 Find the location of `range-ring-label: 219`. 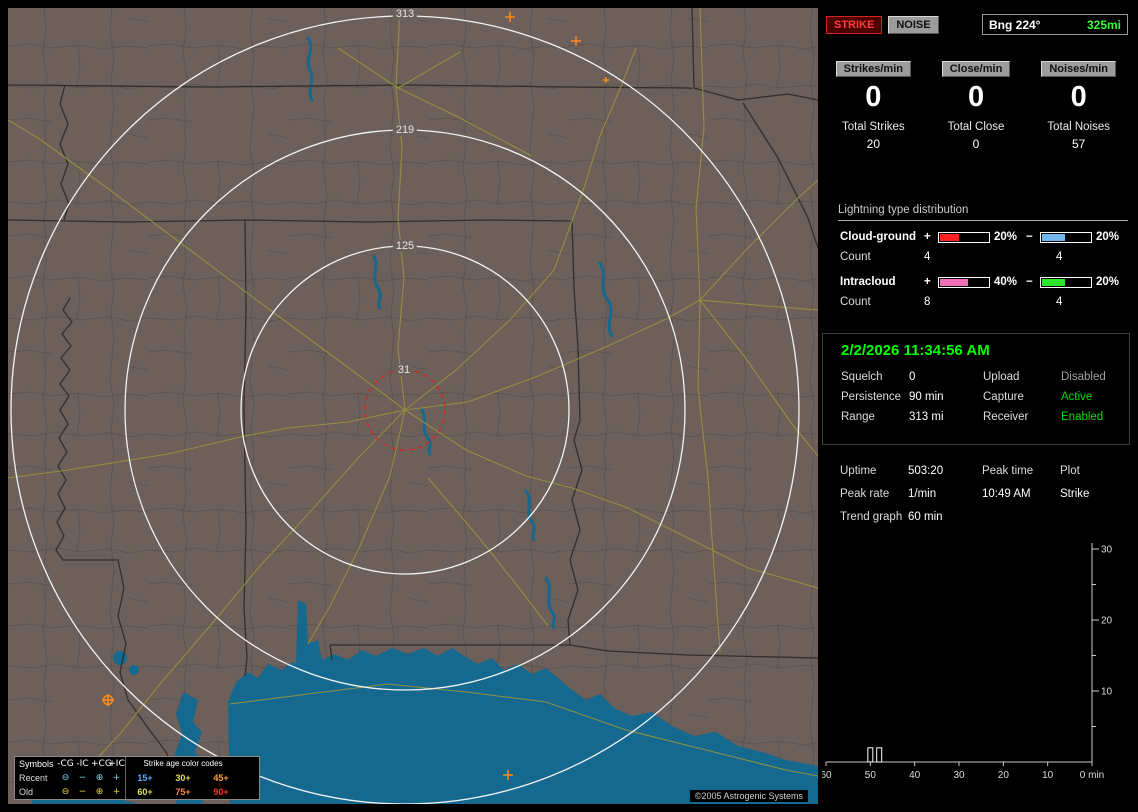

range-ring-label: 219 is located at coordinates (405, 130).